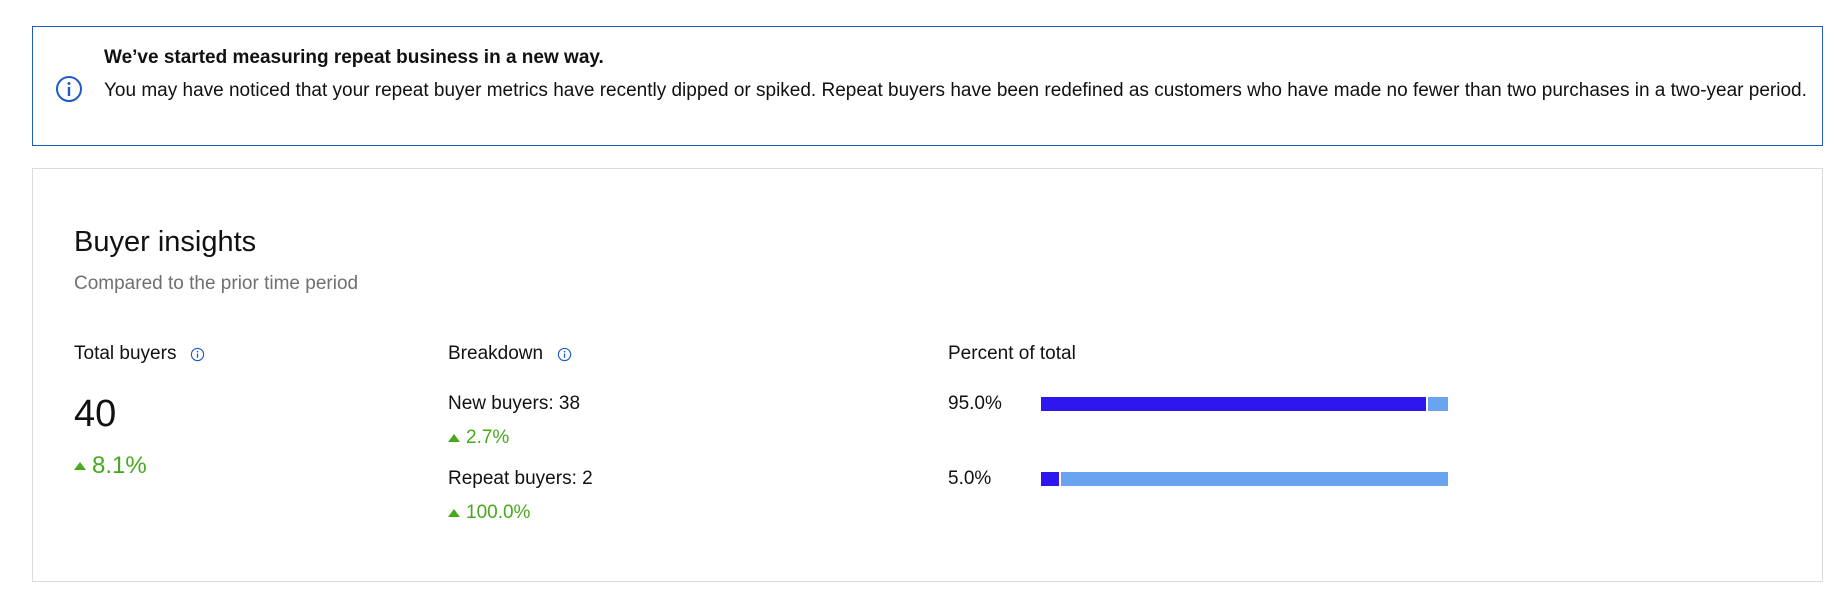 This screenshot has height=598, width=1838. What do you see at coordinates (514, 403) in the screenshot?
I see `new-buyers-label: New buyers: 38` at bounding box center [514, 403].